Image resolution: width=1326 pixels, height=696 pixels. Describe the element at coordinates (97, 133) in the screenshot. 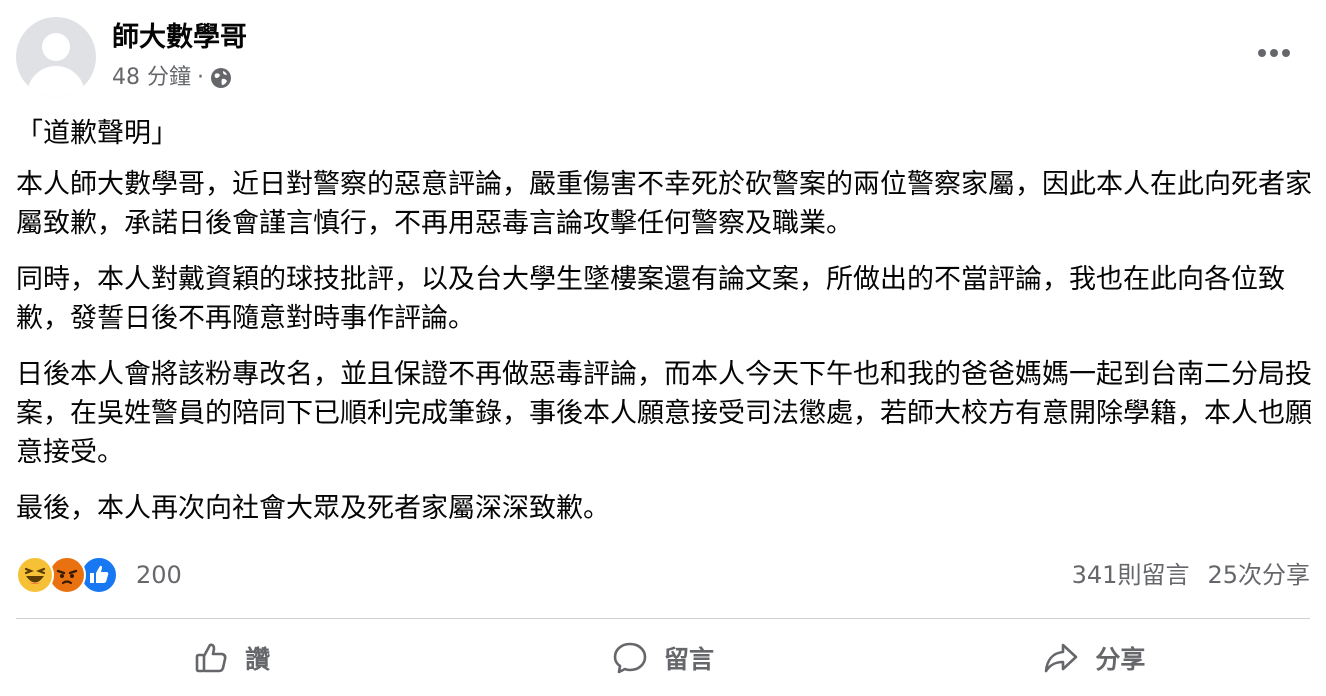

I see `post-title: 「道歉聲明」` at that location.